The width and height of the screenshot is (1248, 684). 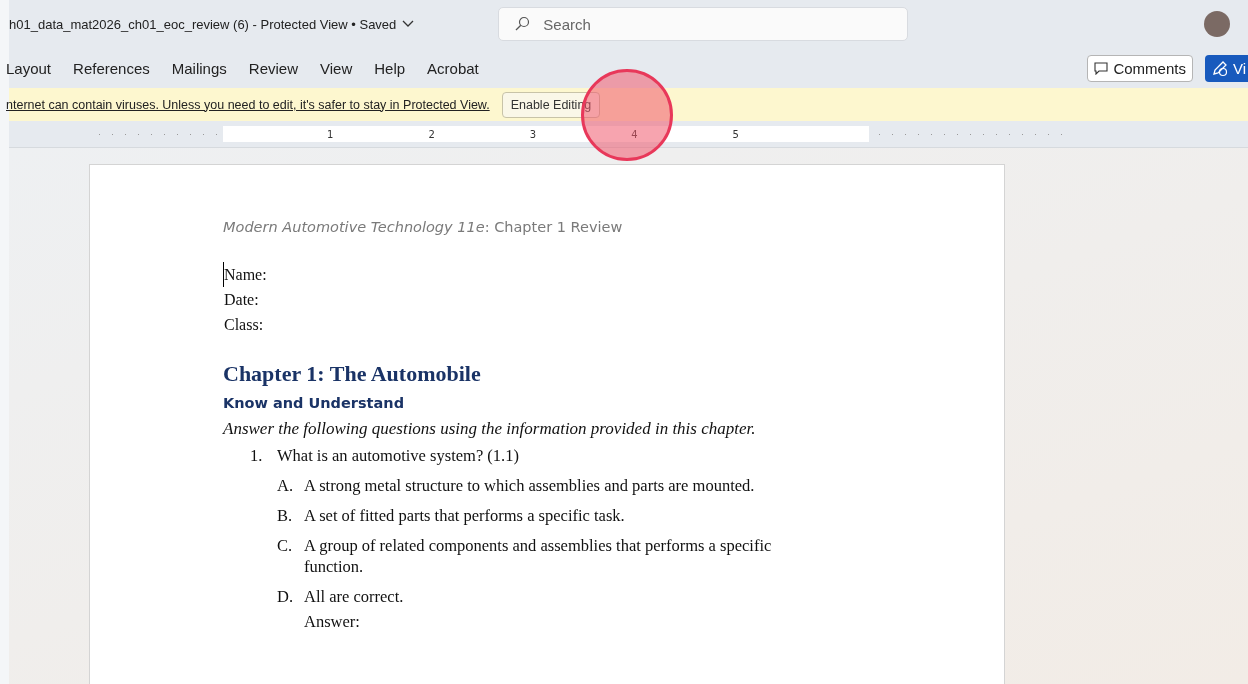 What do you see at coordinates (530, 485) in the screenshot?
I see `option-text: A strong metal structure to which assemblies and parts are mounted.` at bounding box center [530, 485].